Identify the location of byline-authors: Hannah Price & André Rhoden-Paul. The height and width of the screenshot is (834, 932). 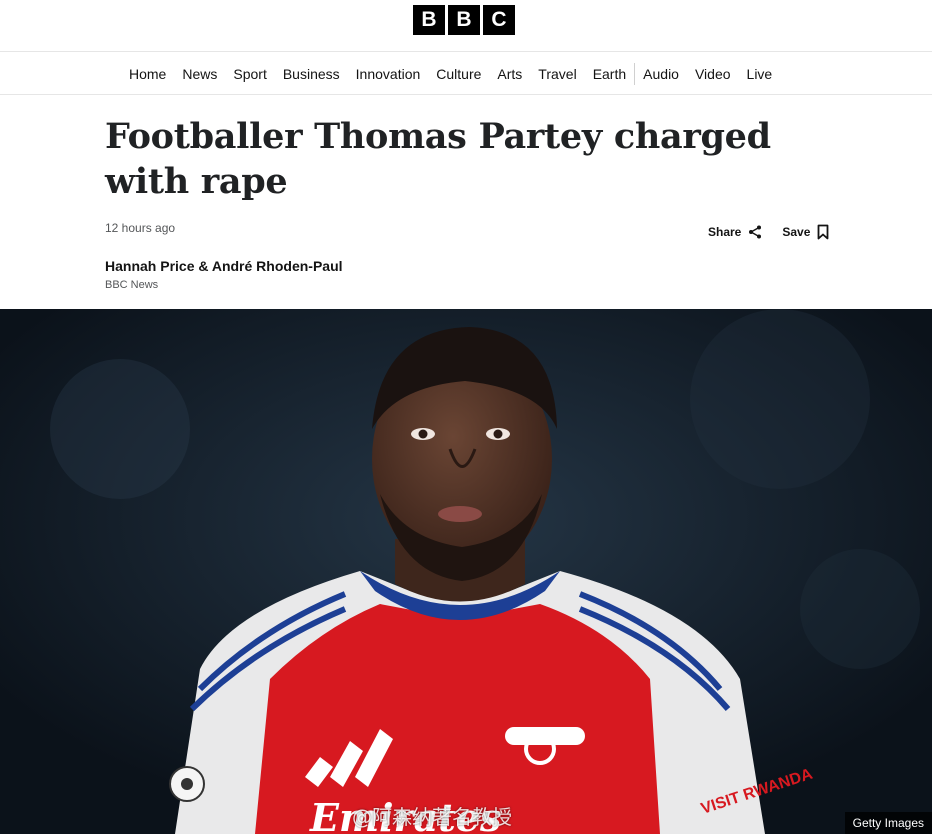
(224, 266).